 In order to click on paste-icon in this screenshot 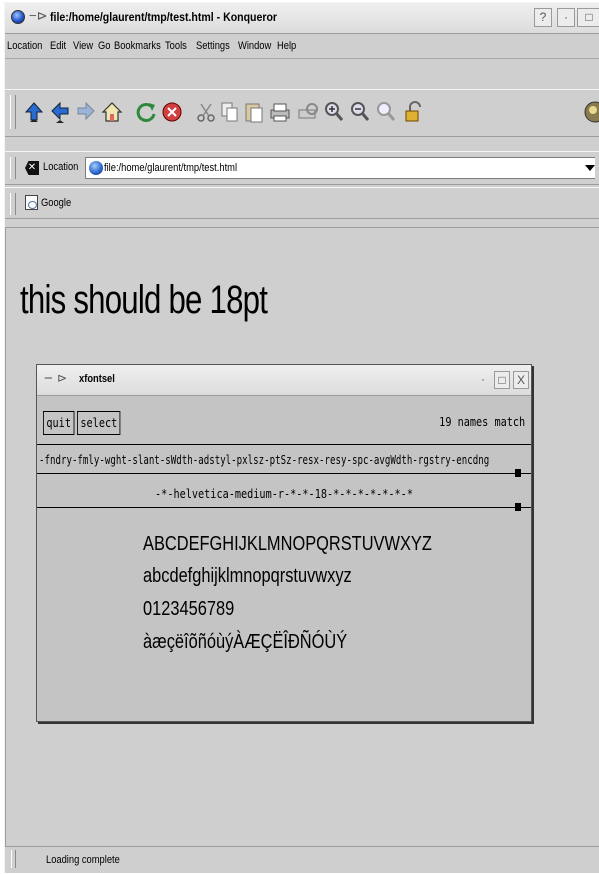, I will do `click(254, 112)`.